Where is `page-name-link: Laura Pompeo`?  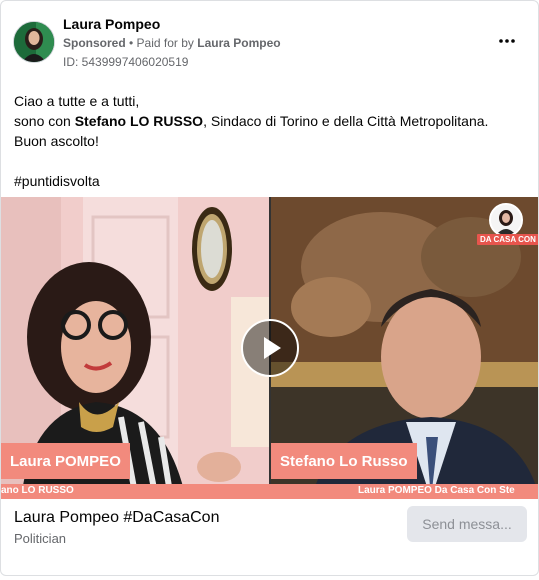
page-name-link: Laura Pompeo is located at coordinates (111, 24).